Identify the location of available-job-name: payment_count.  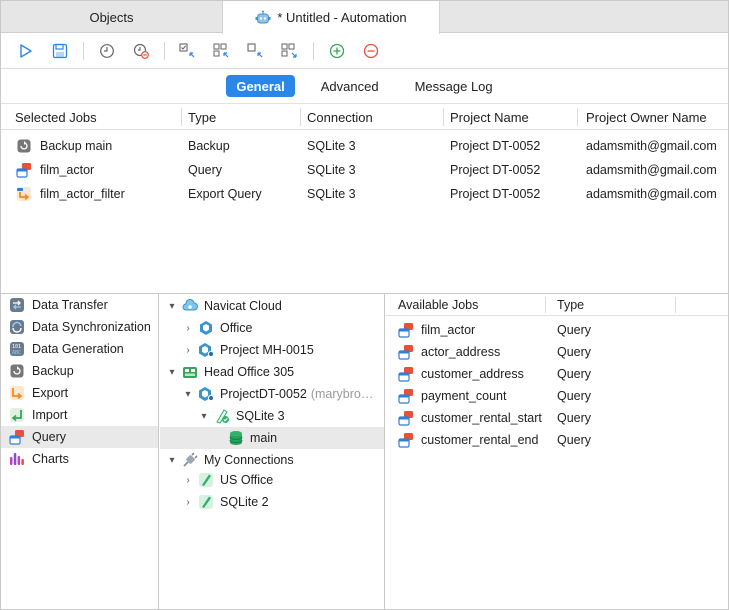
(464, 396).